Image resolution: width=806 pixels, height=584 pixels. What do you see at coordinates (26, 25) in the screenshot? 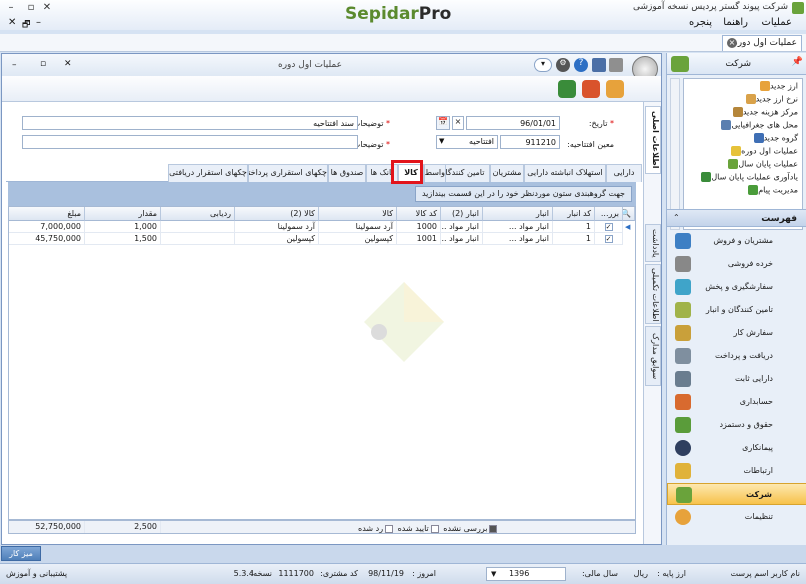
I see `mdi-restore-icon: 🗗` at bounding box center [26, 25].